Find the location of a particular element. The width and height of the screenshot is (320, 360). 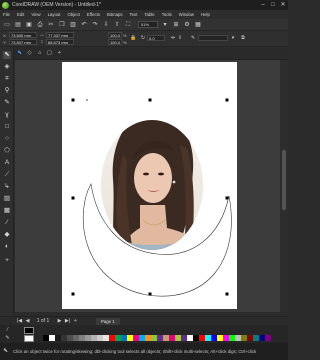

outline-pen-icon: ✎ is located at coordinates (193, 38).